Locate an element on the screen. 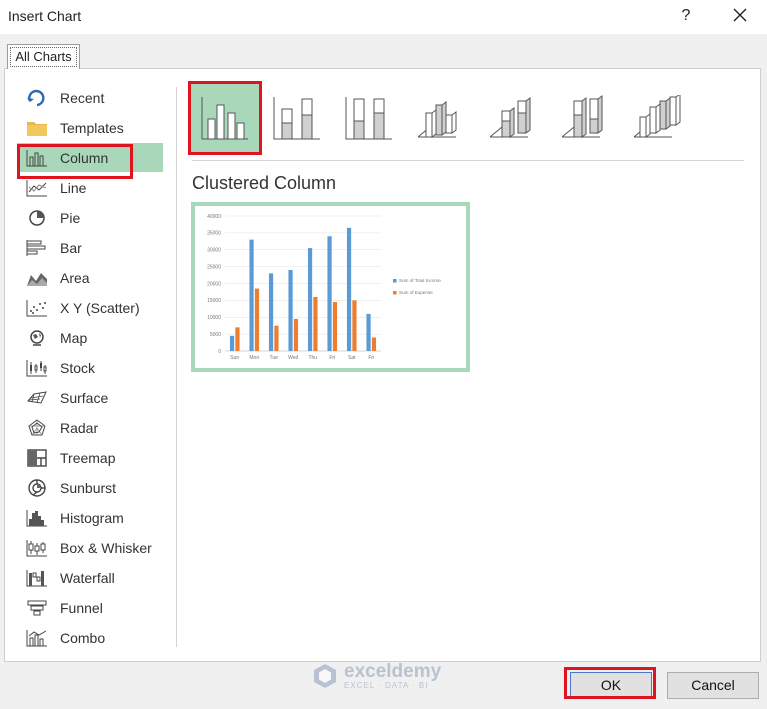  stacked-column-icon is located at coordinates (296, 118).